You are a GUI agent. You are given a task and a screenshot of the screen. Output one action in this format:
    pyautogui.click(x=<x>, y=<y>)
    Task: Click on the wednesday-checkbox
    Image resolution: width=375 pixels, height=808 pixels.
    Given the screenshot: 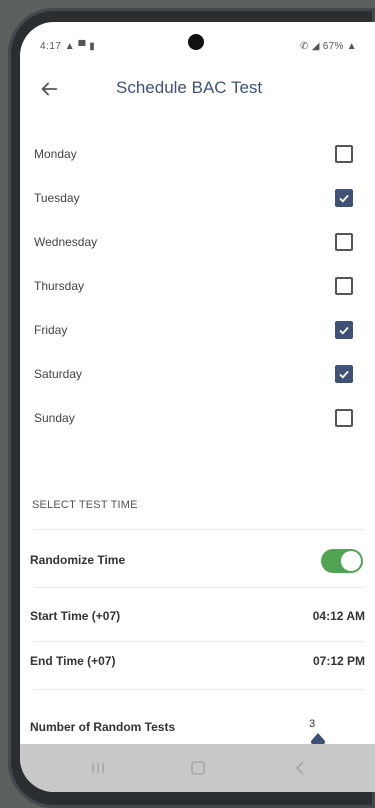 What is the action you would take?
    pyautogui.click(x=344, y=242)
    